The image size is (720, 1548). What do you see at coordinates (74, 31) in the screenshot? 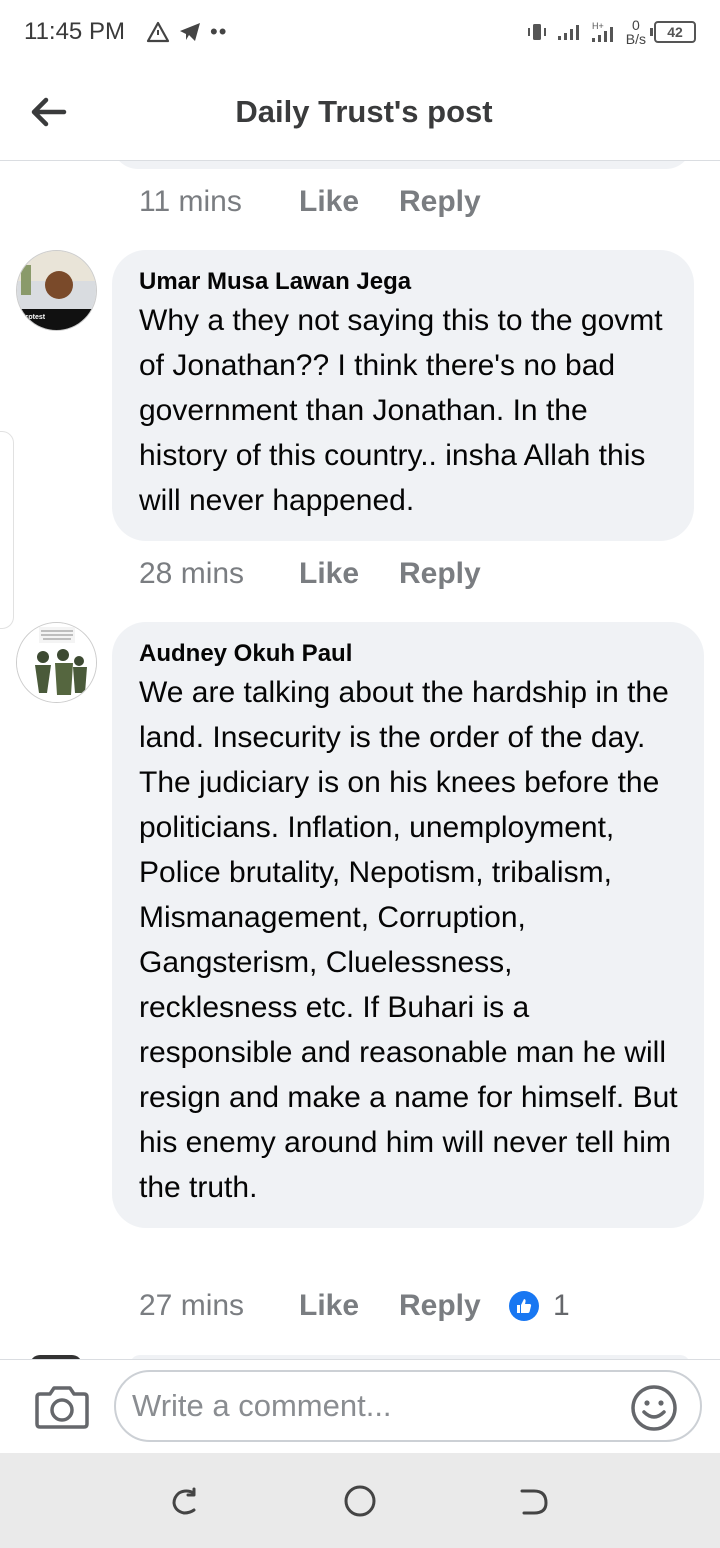
I see `status-time: 11:45 PM` at bounding box center [74, 31].